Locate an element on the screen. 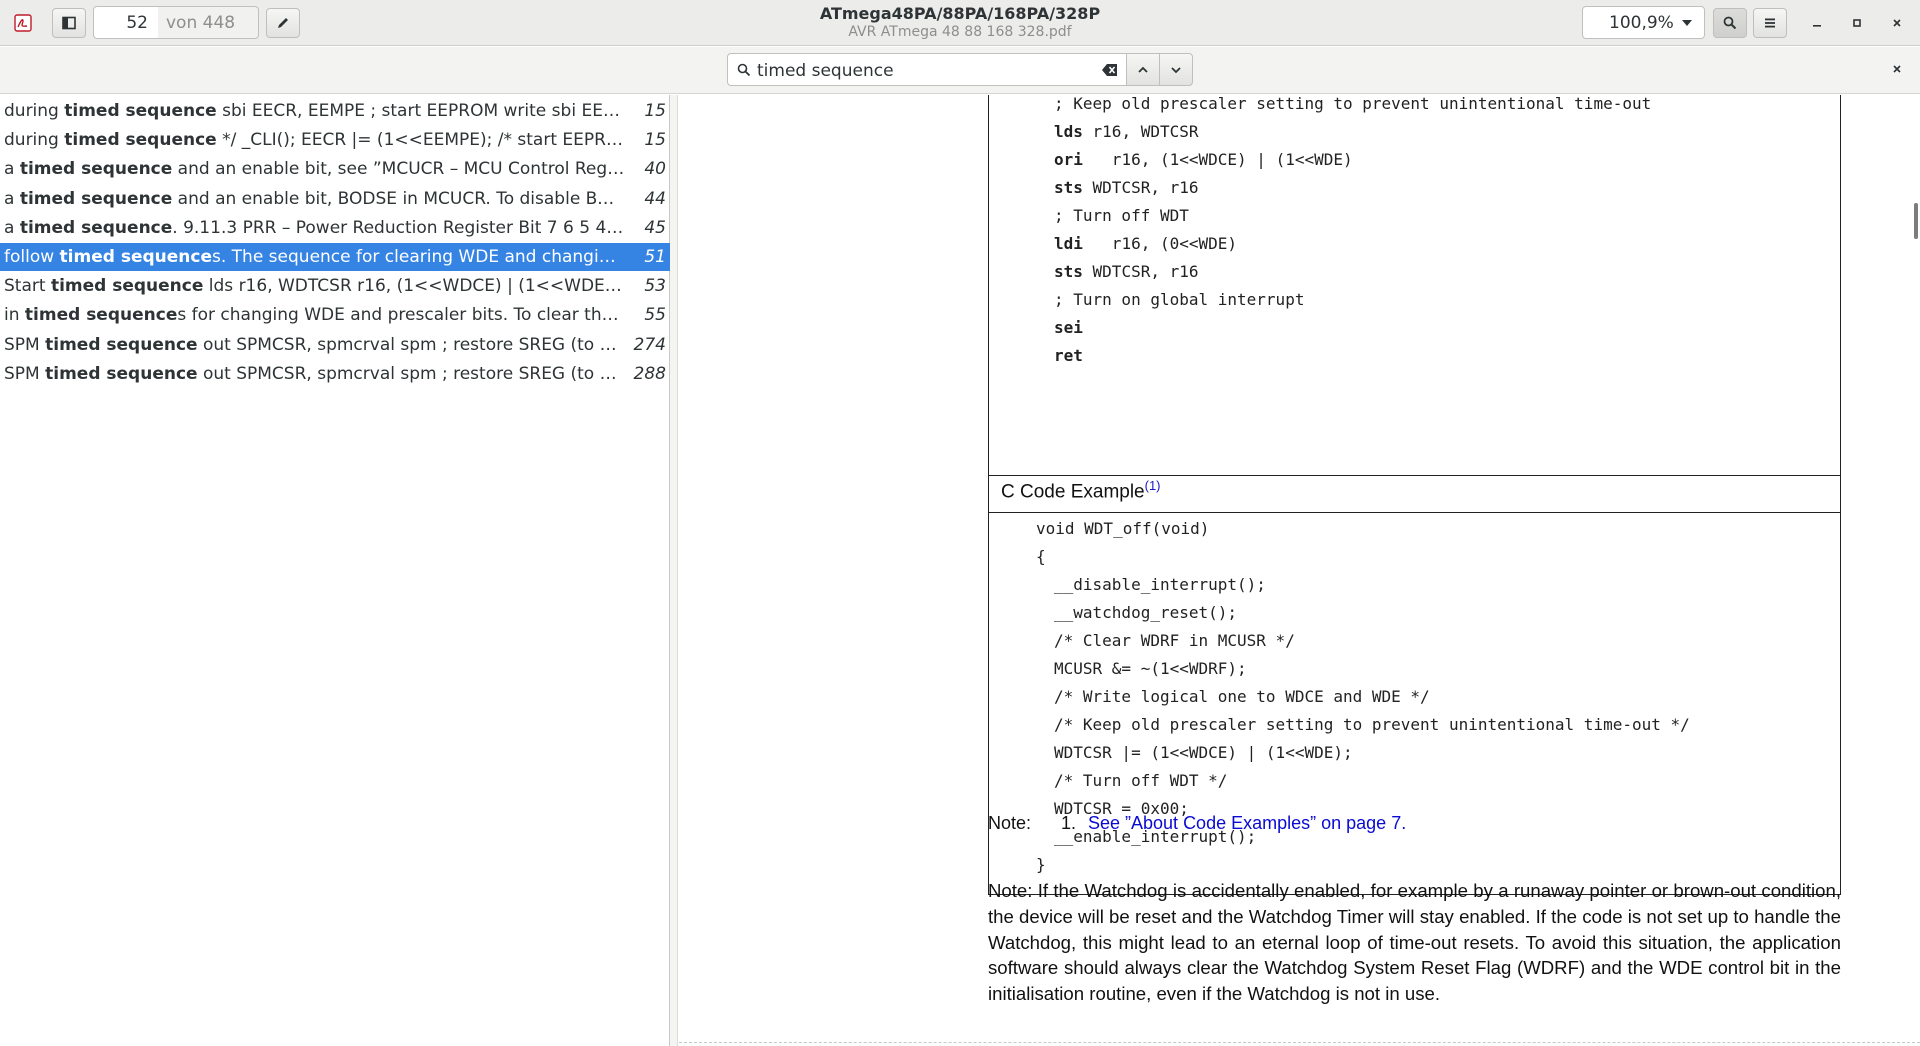 The image size is (1920, 1046). document-viewer-app-icon is located at coordinates (23, 23).